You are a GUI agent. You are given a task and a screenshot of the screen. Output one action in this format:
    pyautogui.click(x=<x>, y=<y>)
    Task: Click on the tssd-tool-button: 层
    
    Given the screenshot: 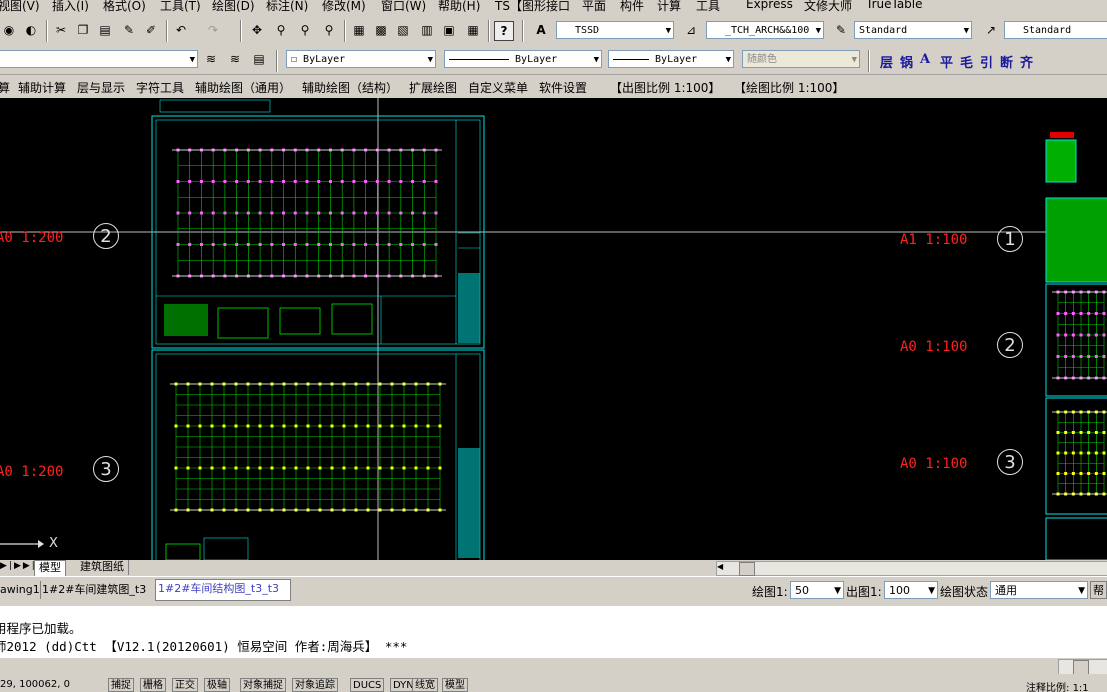 What is the action you would take?
    pyautogui.click(x=886, y=61)
    